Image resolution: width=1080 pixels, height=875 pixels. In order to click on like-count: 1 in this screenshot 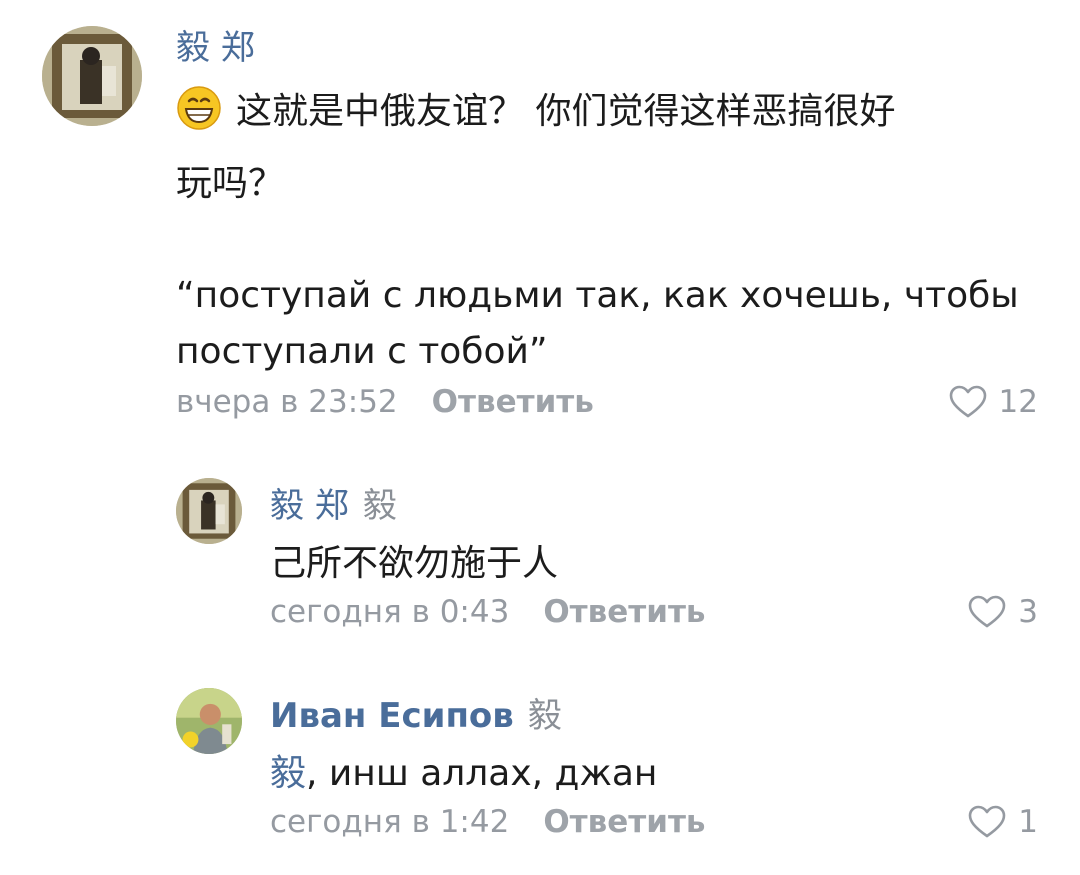, I will do `click(1028, 822)`.